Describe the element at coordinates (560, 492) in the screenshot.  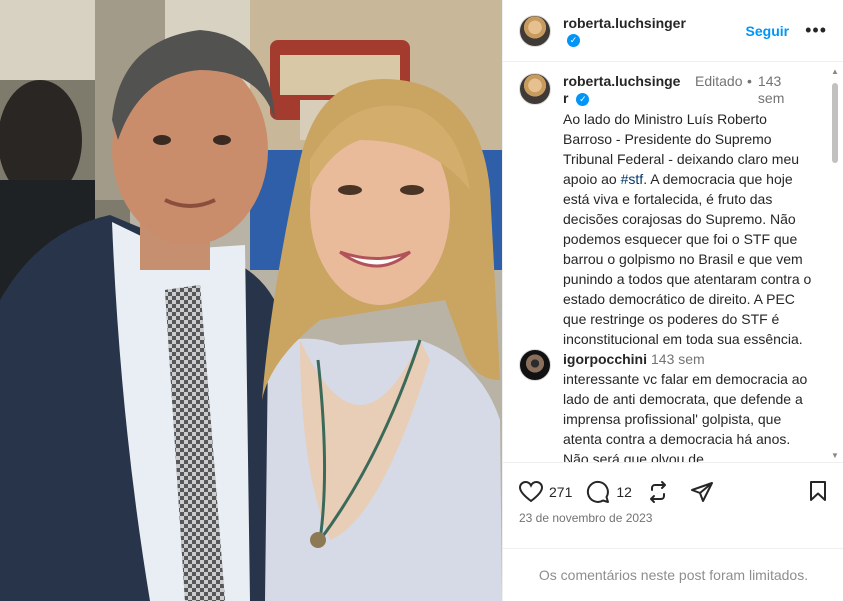
I see `like-count: 271` at that location.